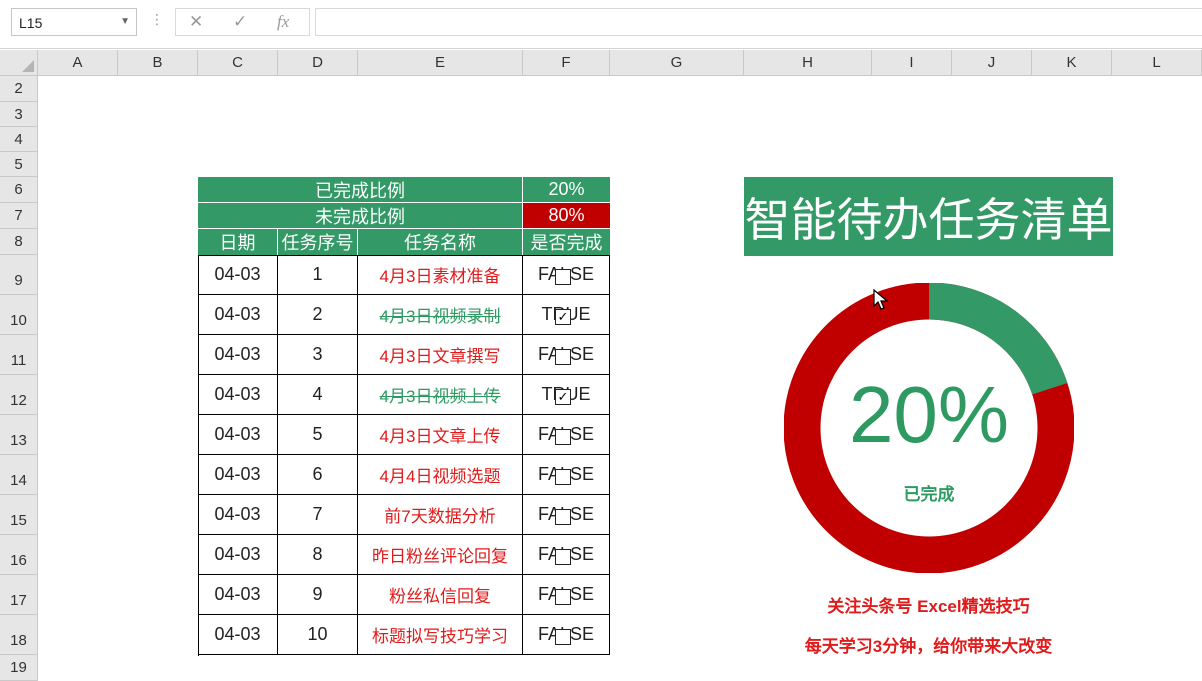 Image resolution: width=1202 pixels, height=681 pixels. What do you see at coordinates (19, 315) in the screenshot?
I see `row-header-10: 10` at bounding box center [19, 315].